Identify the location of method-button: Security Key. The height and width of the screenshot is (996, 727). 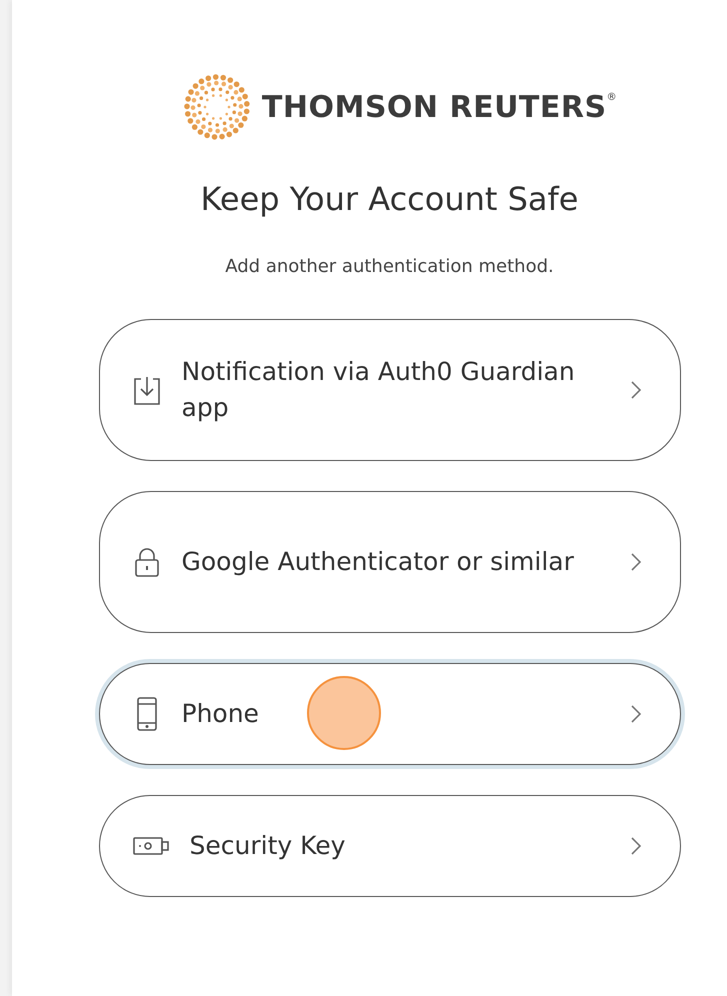
(389, 846).